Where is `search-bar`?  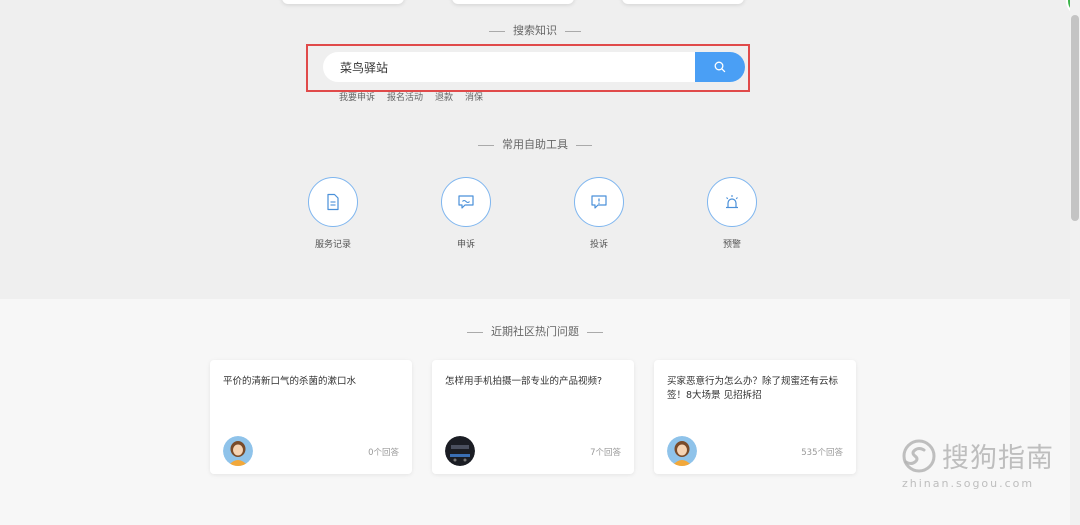 search-bar is located at coordinates (534, 67).